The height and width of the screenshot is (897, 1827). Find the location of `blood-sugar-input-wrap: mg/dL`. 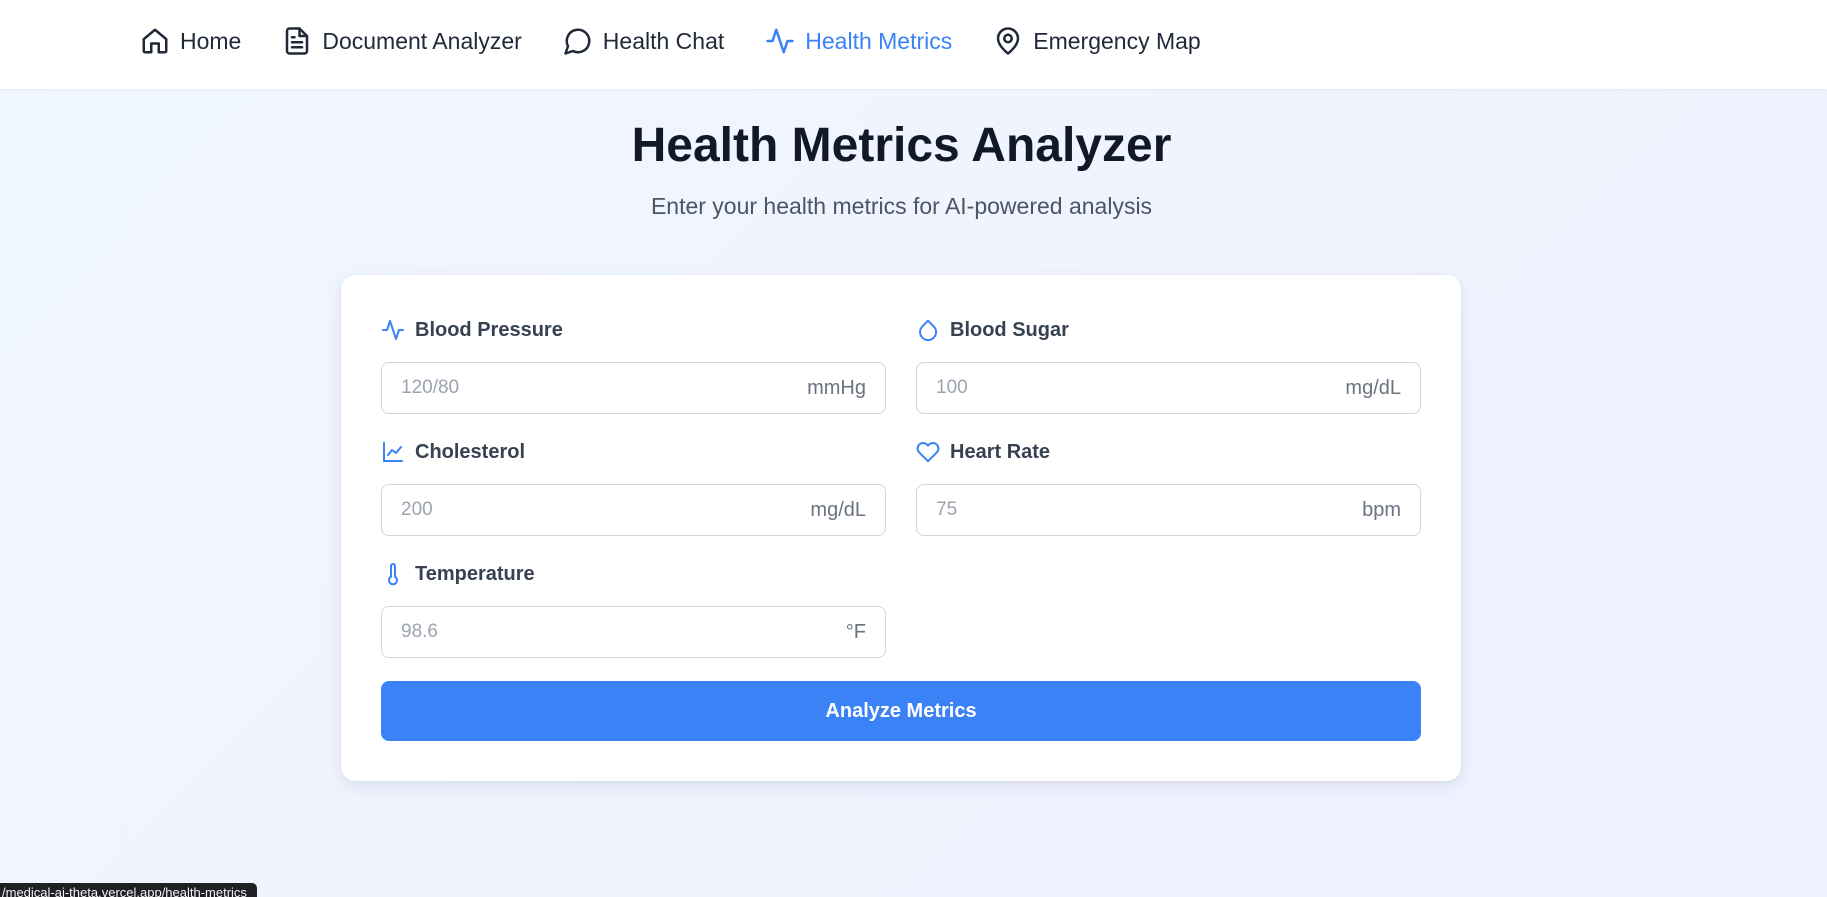

blood-sugar-input-wrap: mg/dL is located at coordinates (1168, 388).